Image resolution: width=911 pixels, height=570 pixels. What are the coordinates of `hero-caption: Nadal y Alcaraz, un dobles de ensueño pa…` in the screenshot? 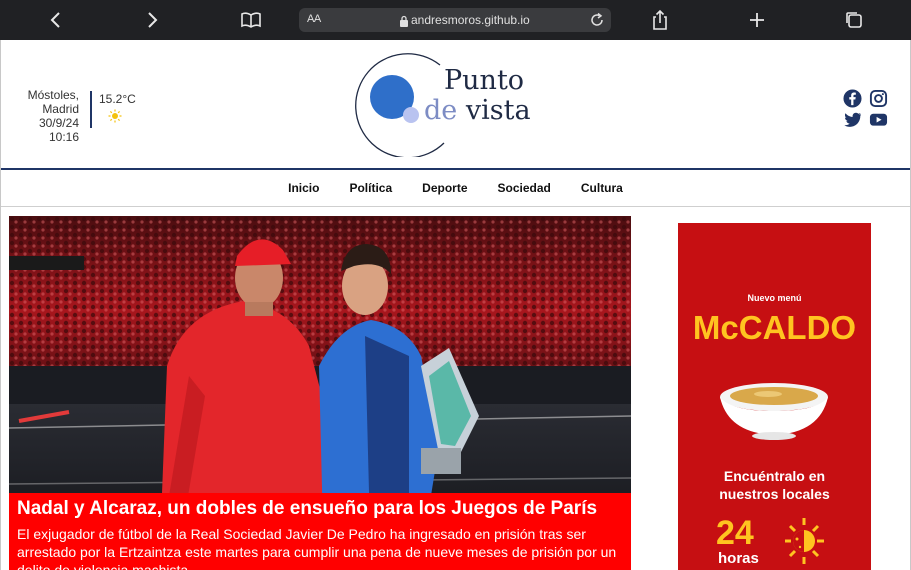 It's located at (320, 531).